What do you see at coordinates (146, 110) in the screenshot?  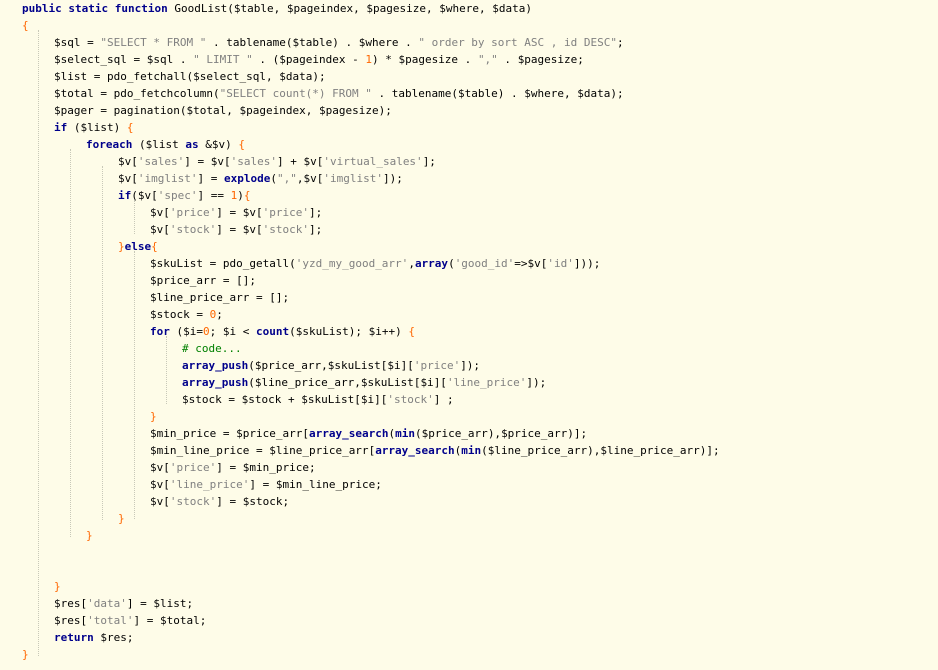 I see `code-token: pagination` at bounding box center [146, 110].